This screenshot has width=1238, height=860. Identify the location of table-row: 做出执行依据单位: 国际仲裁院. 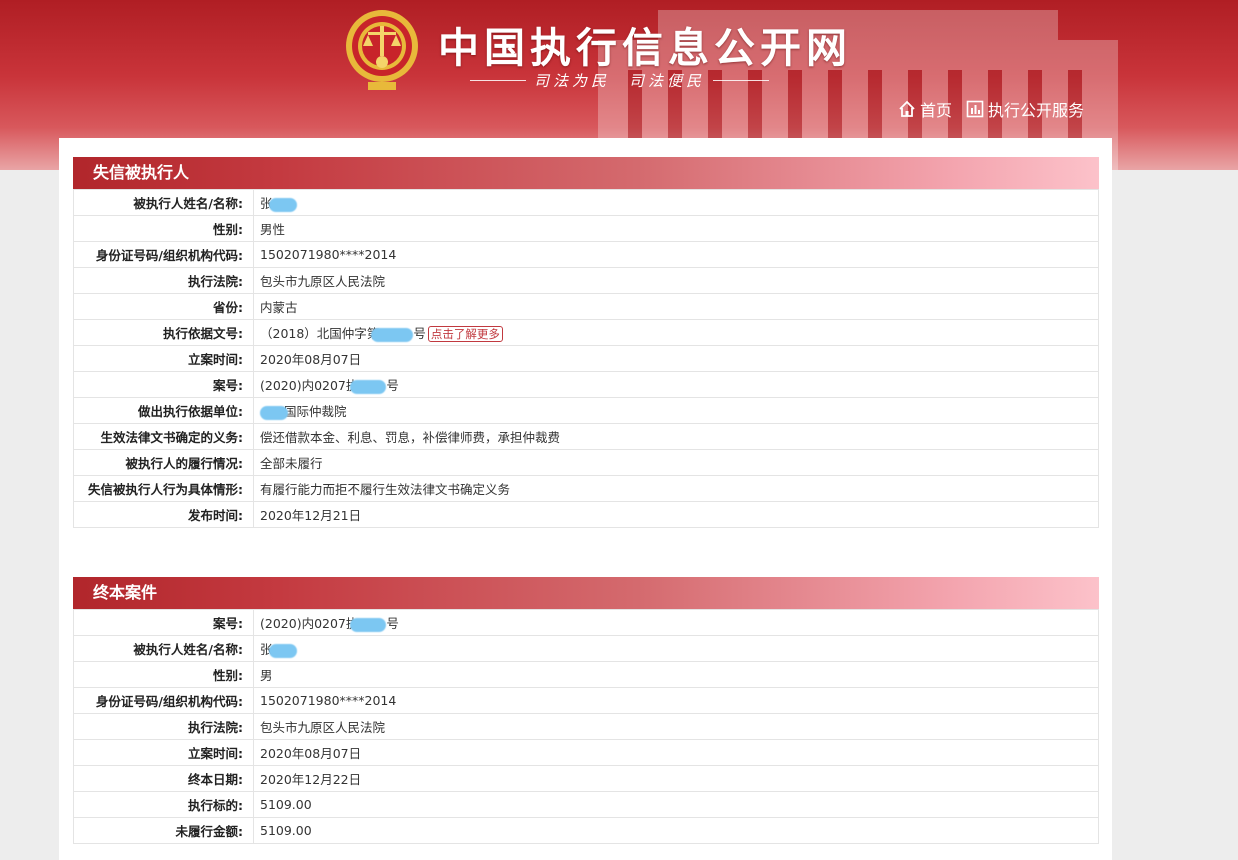
(586, 410).